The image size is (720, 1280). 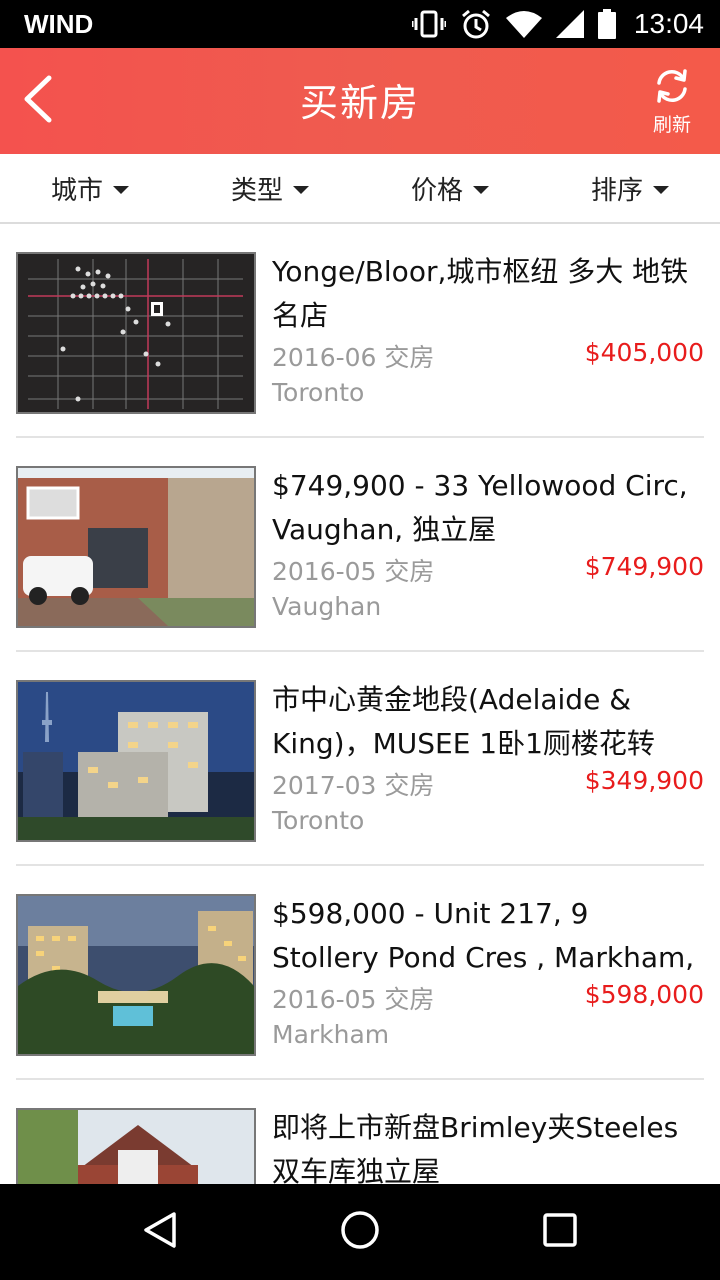 I want to click on wifi-icon, so click(x=523, y=24).